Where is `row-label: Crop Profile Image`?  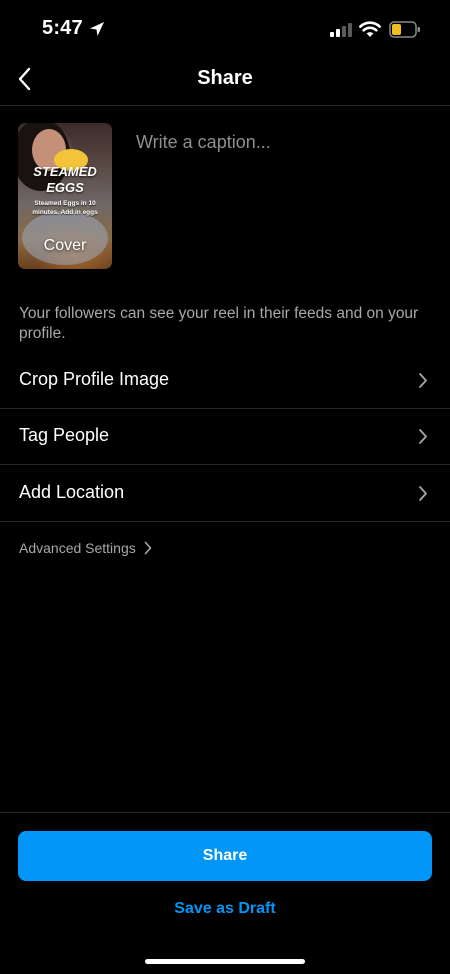
row-label: Crop Profile Image is located at coordinates (94, 379).